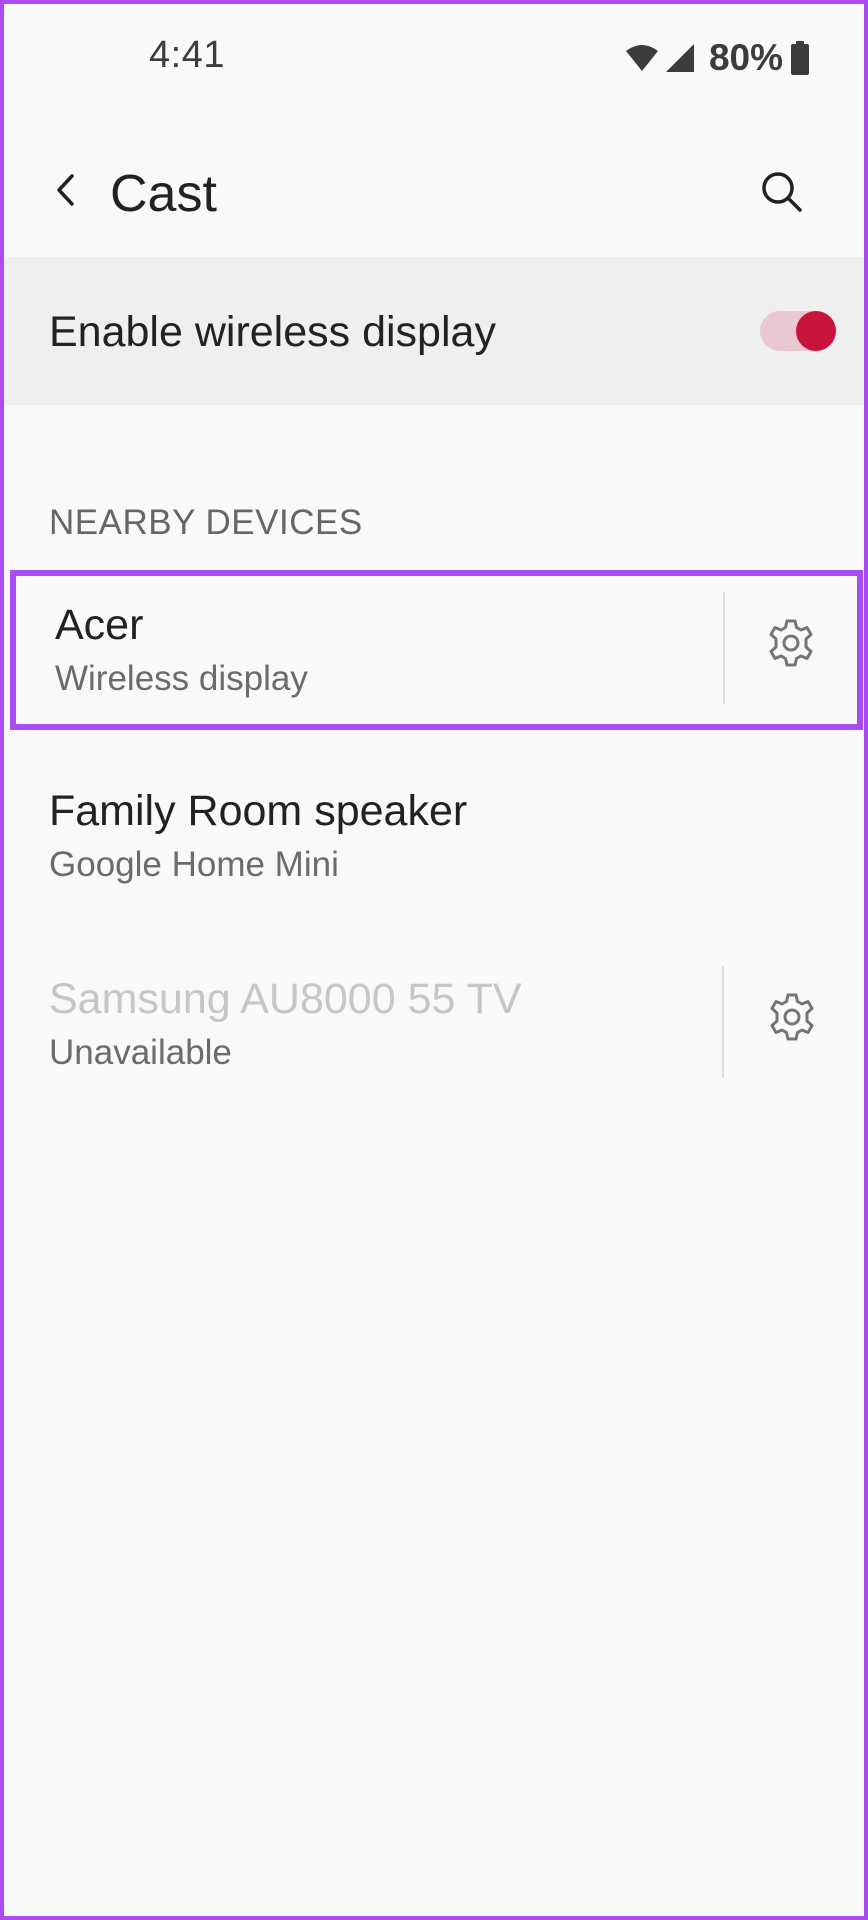  I want to click on device-row-samsung-tv: Samsung AU8000 55 TV Unavailable, so click(434, 1019).